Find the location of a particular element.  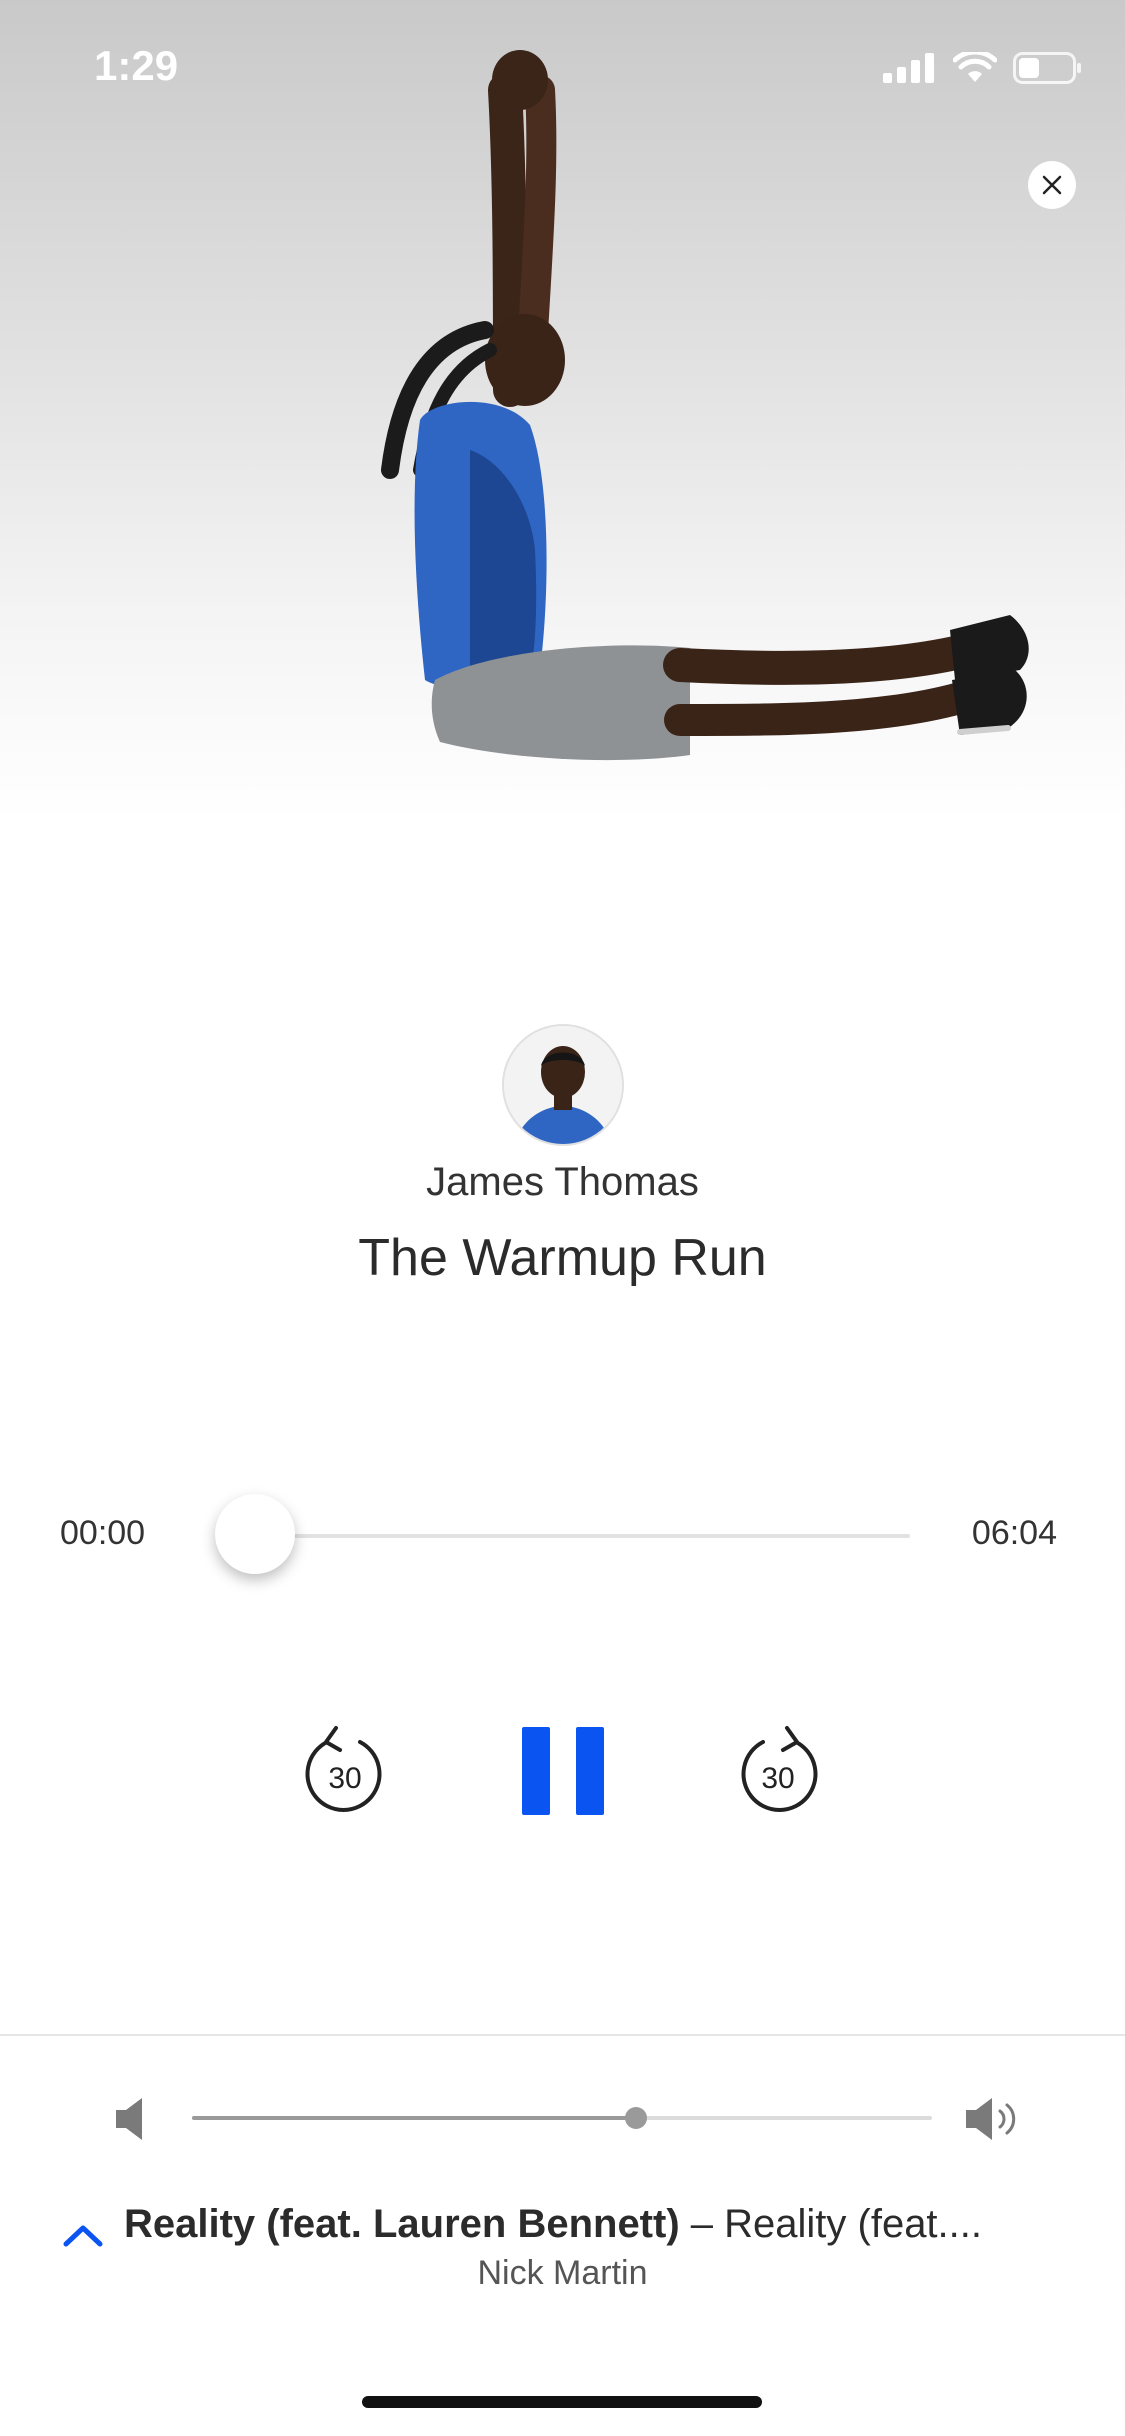

volume-slider is located at coordinates (562, 2118).